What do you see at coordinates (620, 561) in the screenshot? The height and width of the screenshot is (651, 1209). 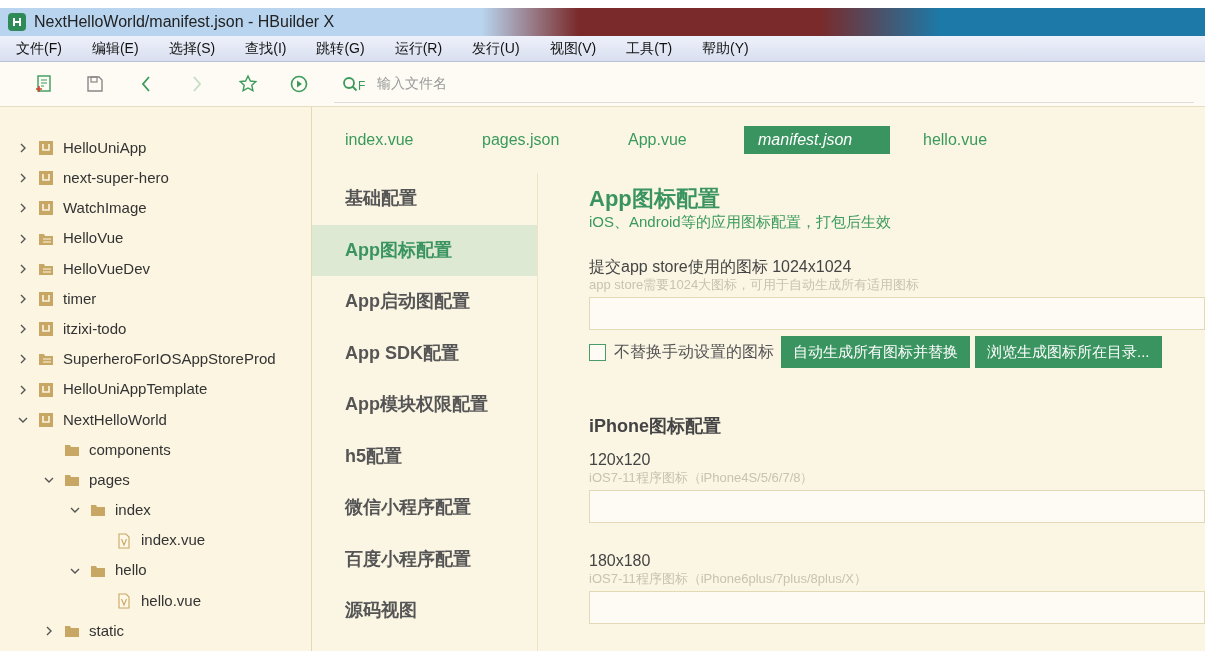 I see `field-label: 180x180` at bounding box center [620, 561].